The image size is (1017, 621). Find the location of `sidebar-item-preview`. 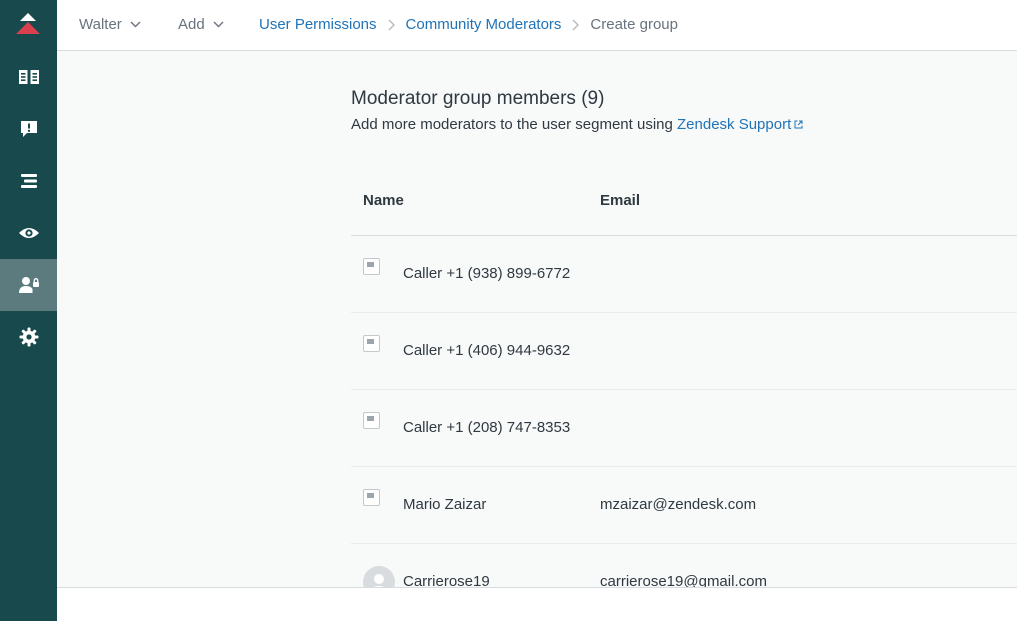

sidebar-item-preview is located at coordinates (28, 233).